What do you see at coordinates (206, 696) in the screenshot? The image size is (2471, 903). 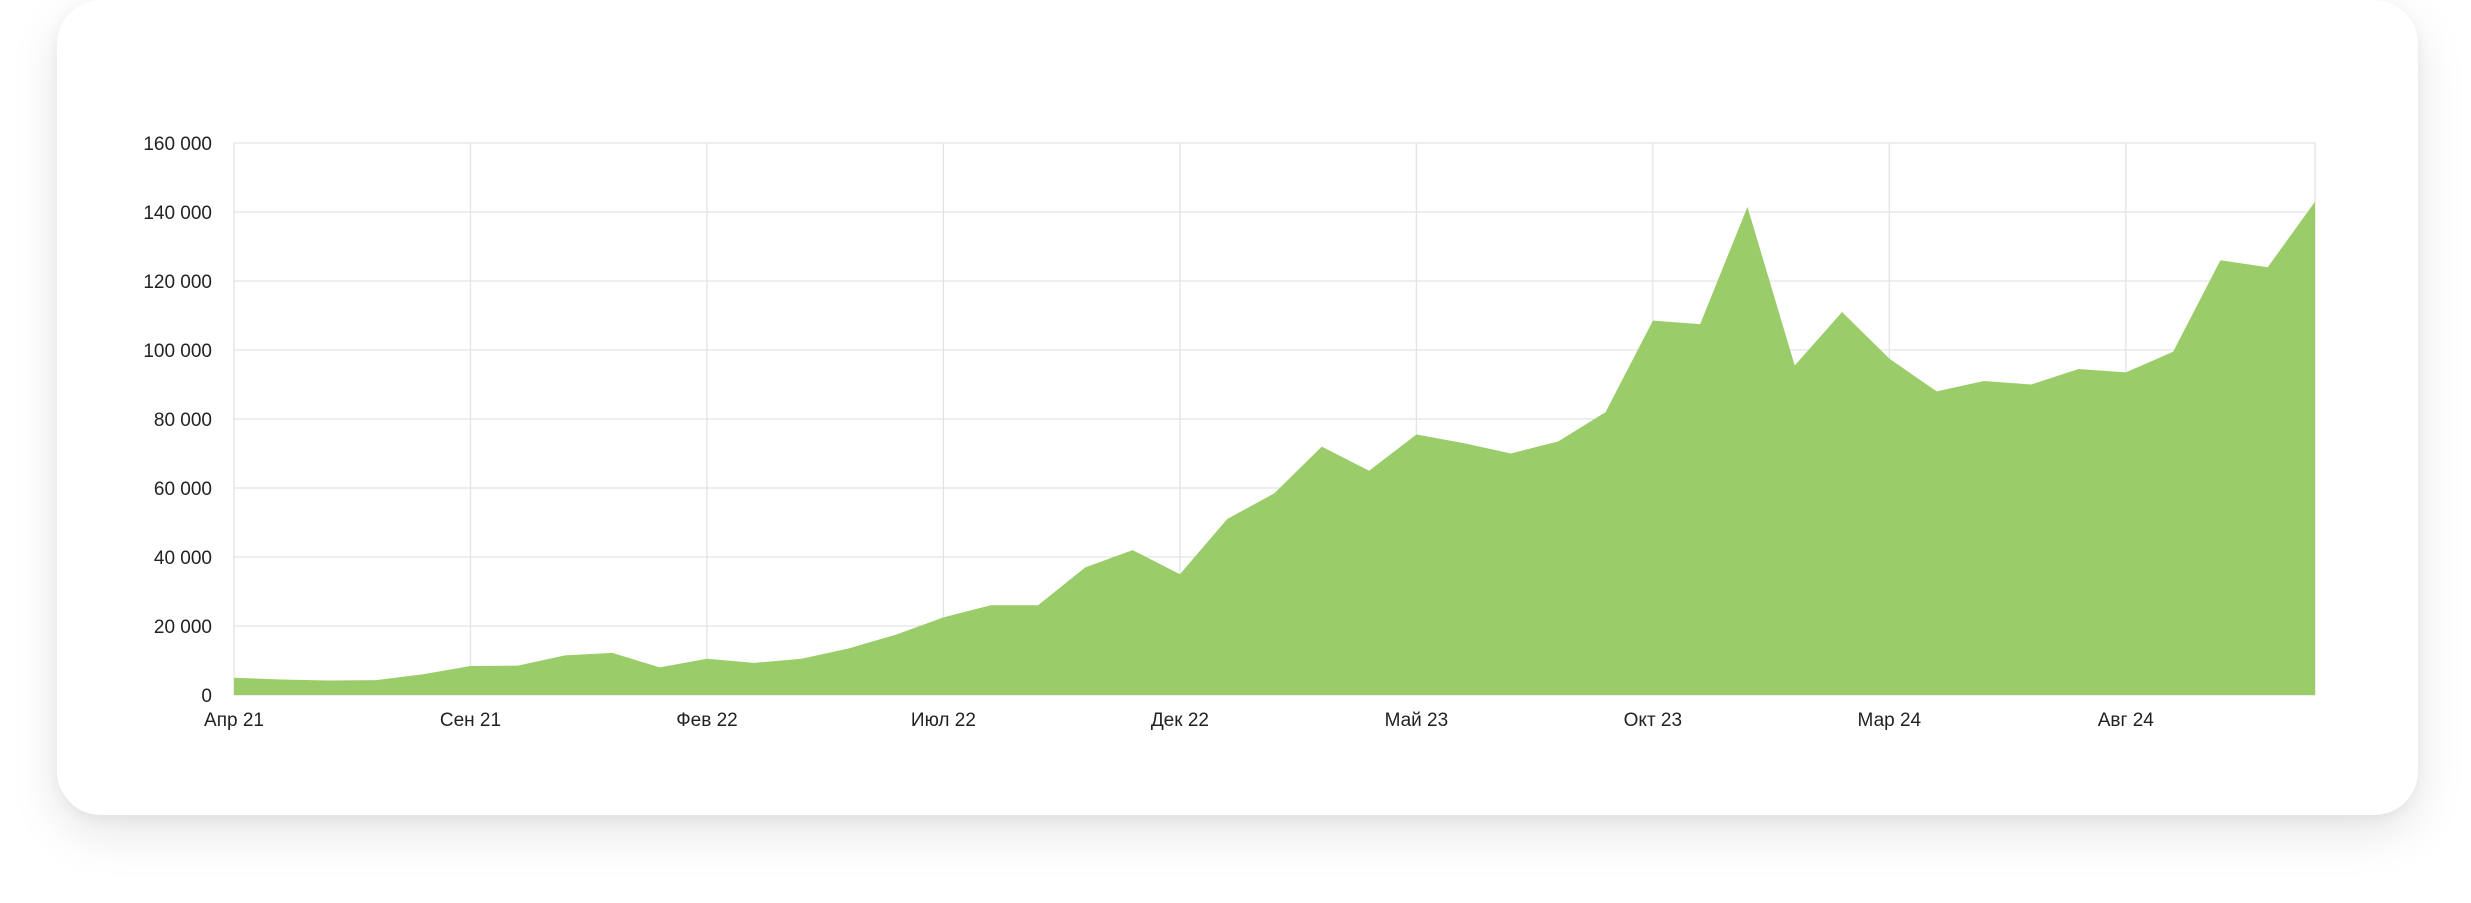 I see `y-tick-label: 0` at bounding box center [206, 696].